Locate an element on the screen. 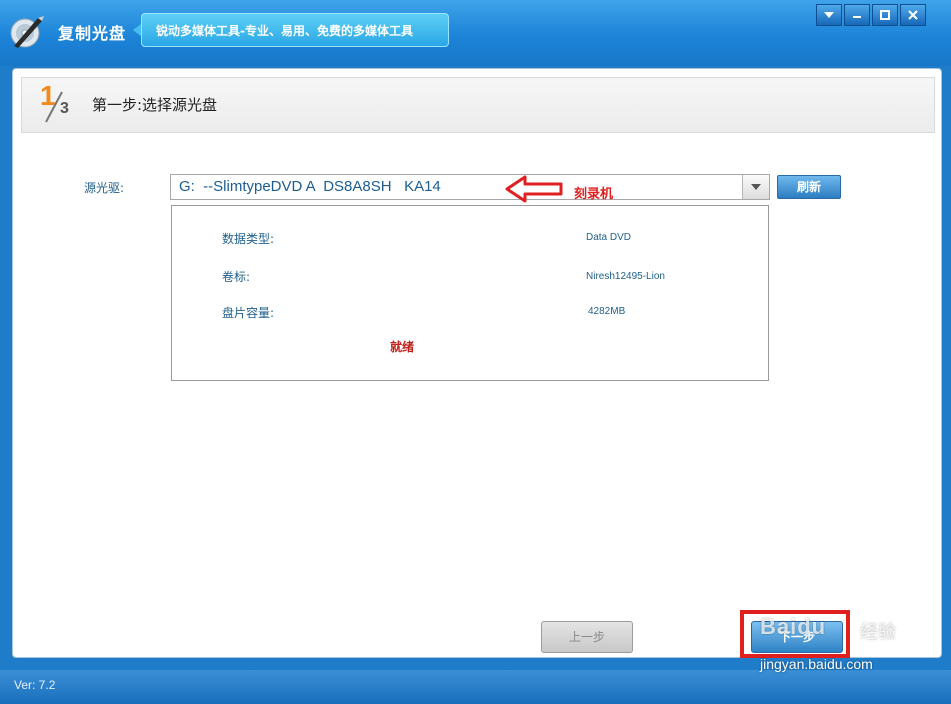 The height and width of the screenshot is (704, 951). data-type-value: Data DVD is located at coordinates (609, 237).